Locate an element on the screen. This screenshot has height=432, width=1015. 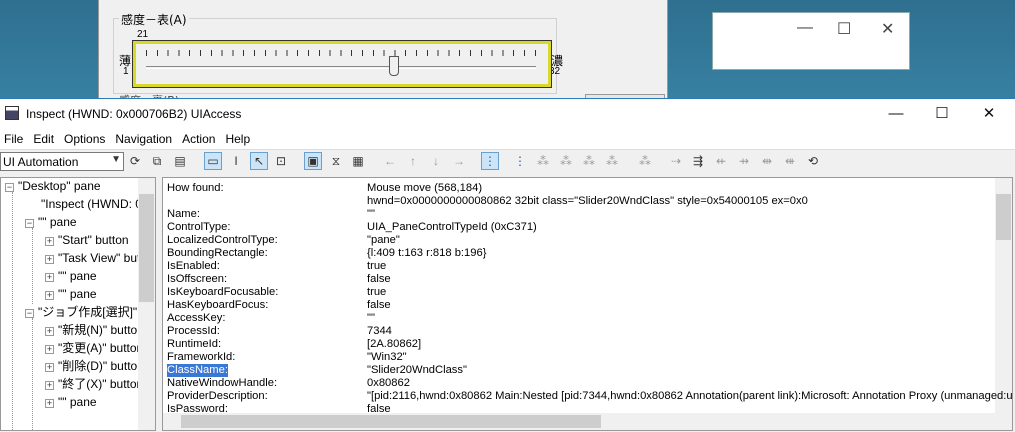
watch-tooltip-icon: ⊡ is located at coordinates (281, 161).